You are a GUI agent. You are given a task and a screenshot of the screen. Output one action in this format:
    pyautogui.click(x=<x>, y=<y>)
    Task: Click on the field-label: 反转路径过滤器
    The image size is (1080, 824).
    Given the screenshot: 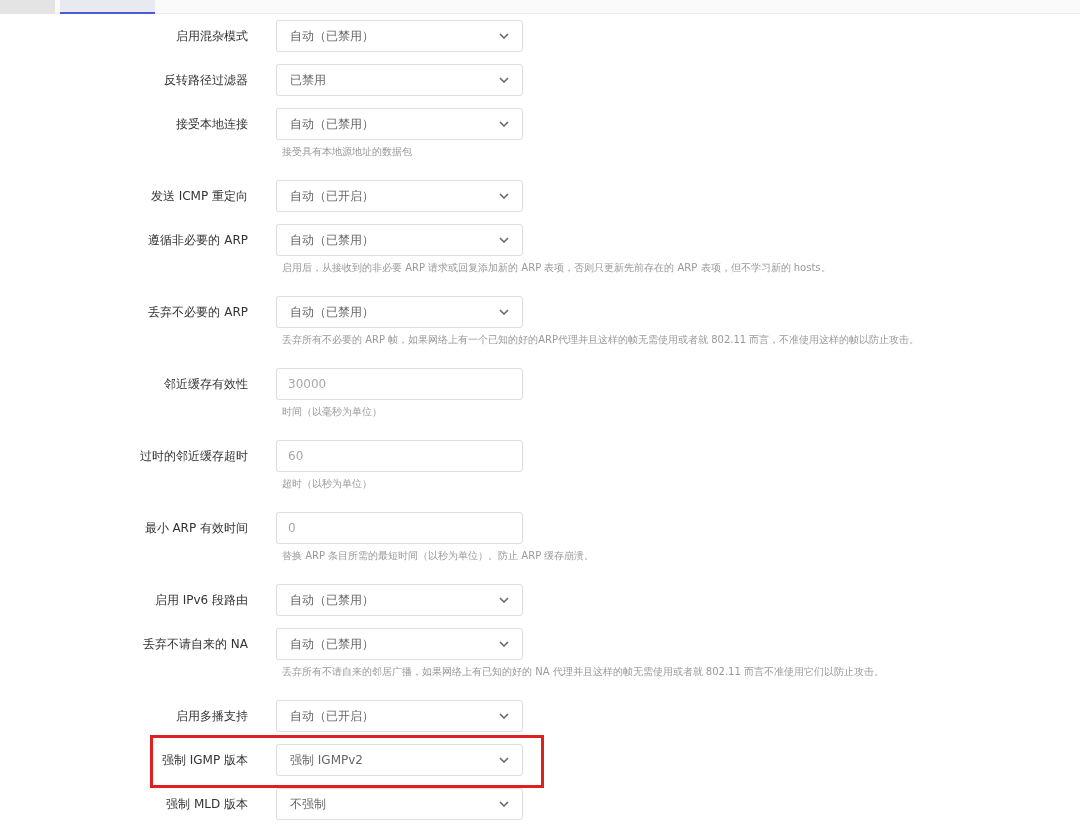 What is the action you would take?
    pyautogui.click(x=206, y=80)
    